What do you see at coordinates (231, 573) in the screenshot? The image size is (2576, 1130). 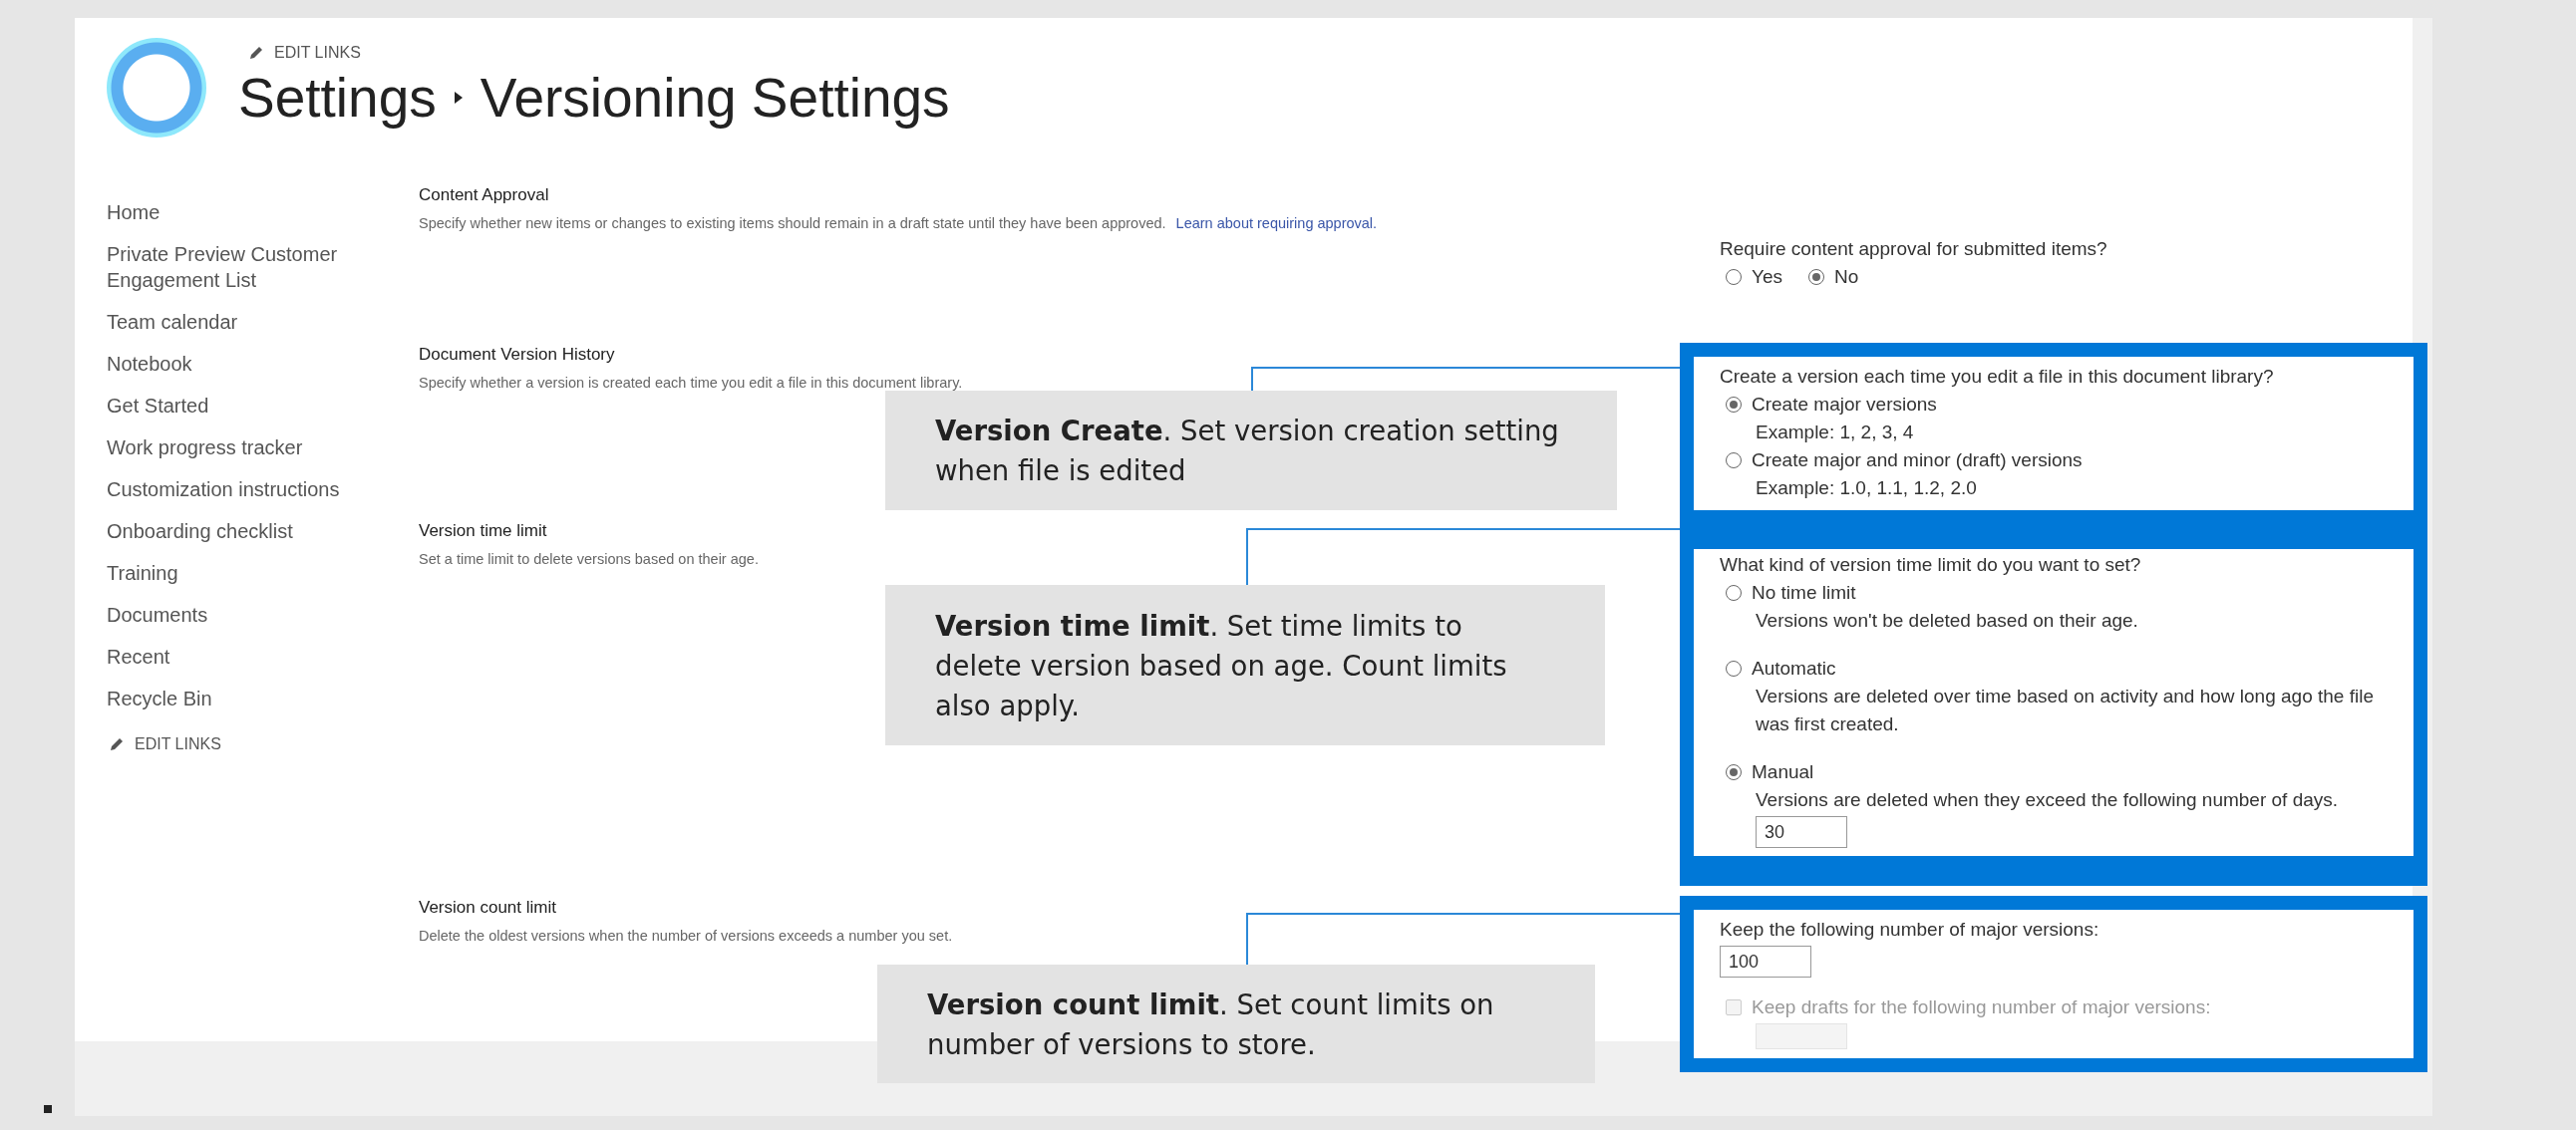 I see `nav-link: Training` at bounding box center [231, 573].